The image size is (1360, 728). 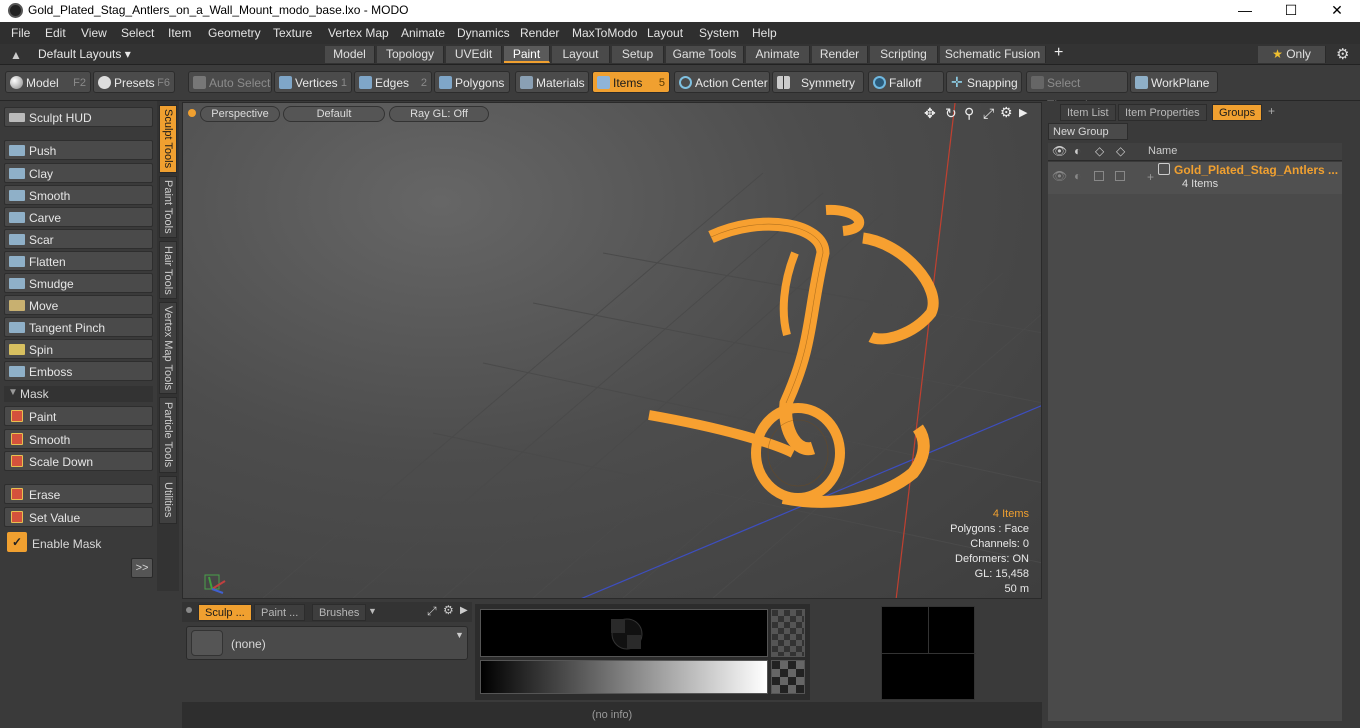 What do you see at coordinates (778, 54) in the screenshot?
I see `tab-animate: Animate` at bounding box center [778, 54].